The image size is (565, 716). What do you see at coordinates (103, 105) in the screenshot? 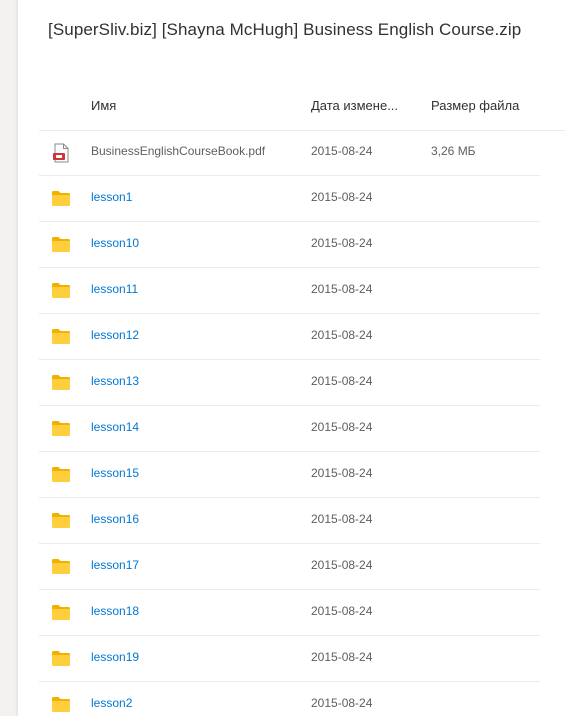
I see `column-header-name: Имя` at bounding box center [103, 105].